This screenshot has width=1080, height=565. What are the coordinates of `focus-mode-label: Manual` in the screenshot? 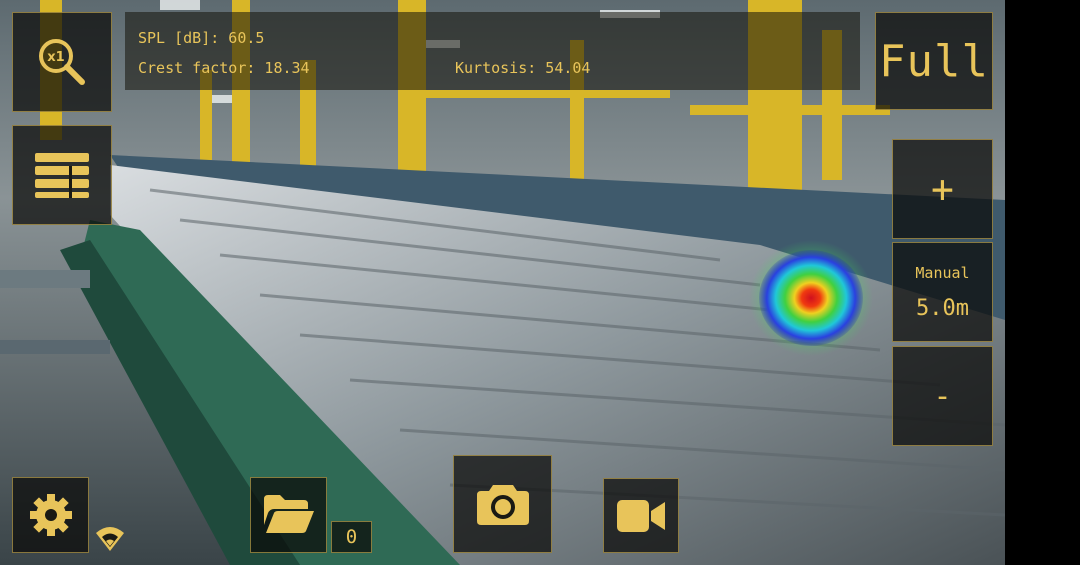 It's located at (942, 272).